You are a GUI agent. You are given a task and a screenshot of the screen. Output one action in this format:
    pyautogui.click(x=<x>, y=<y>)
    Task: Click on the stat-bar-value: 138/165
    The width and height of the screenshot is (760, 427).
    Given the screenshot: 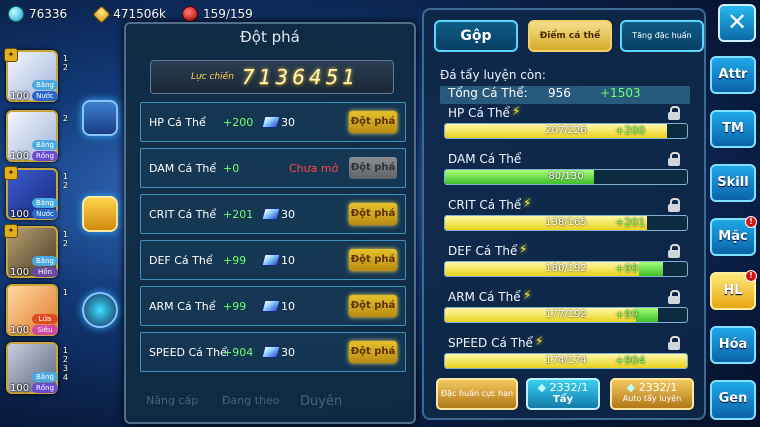 What is the action you would take?
    pyautogui.click(x=566, y=222)
    